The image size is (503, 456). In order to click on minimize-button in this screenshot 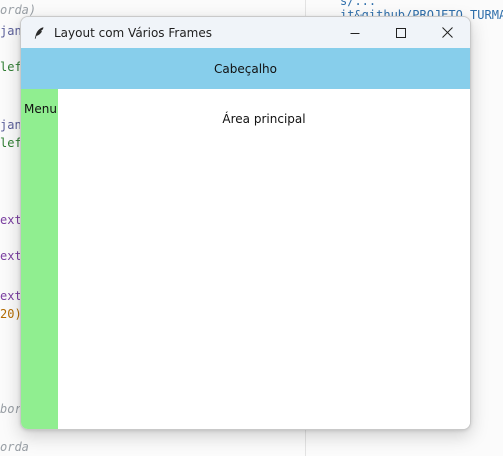, I will do `click(355, 32)`.